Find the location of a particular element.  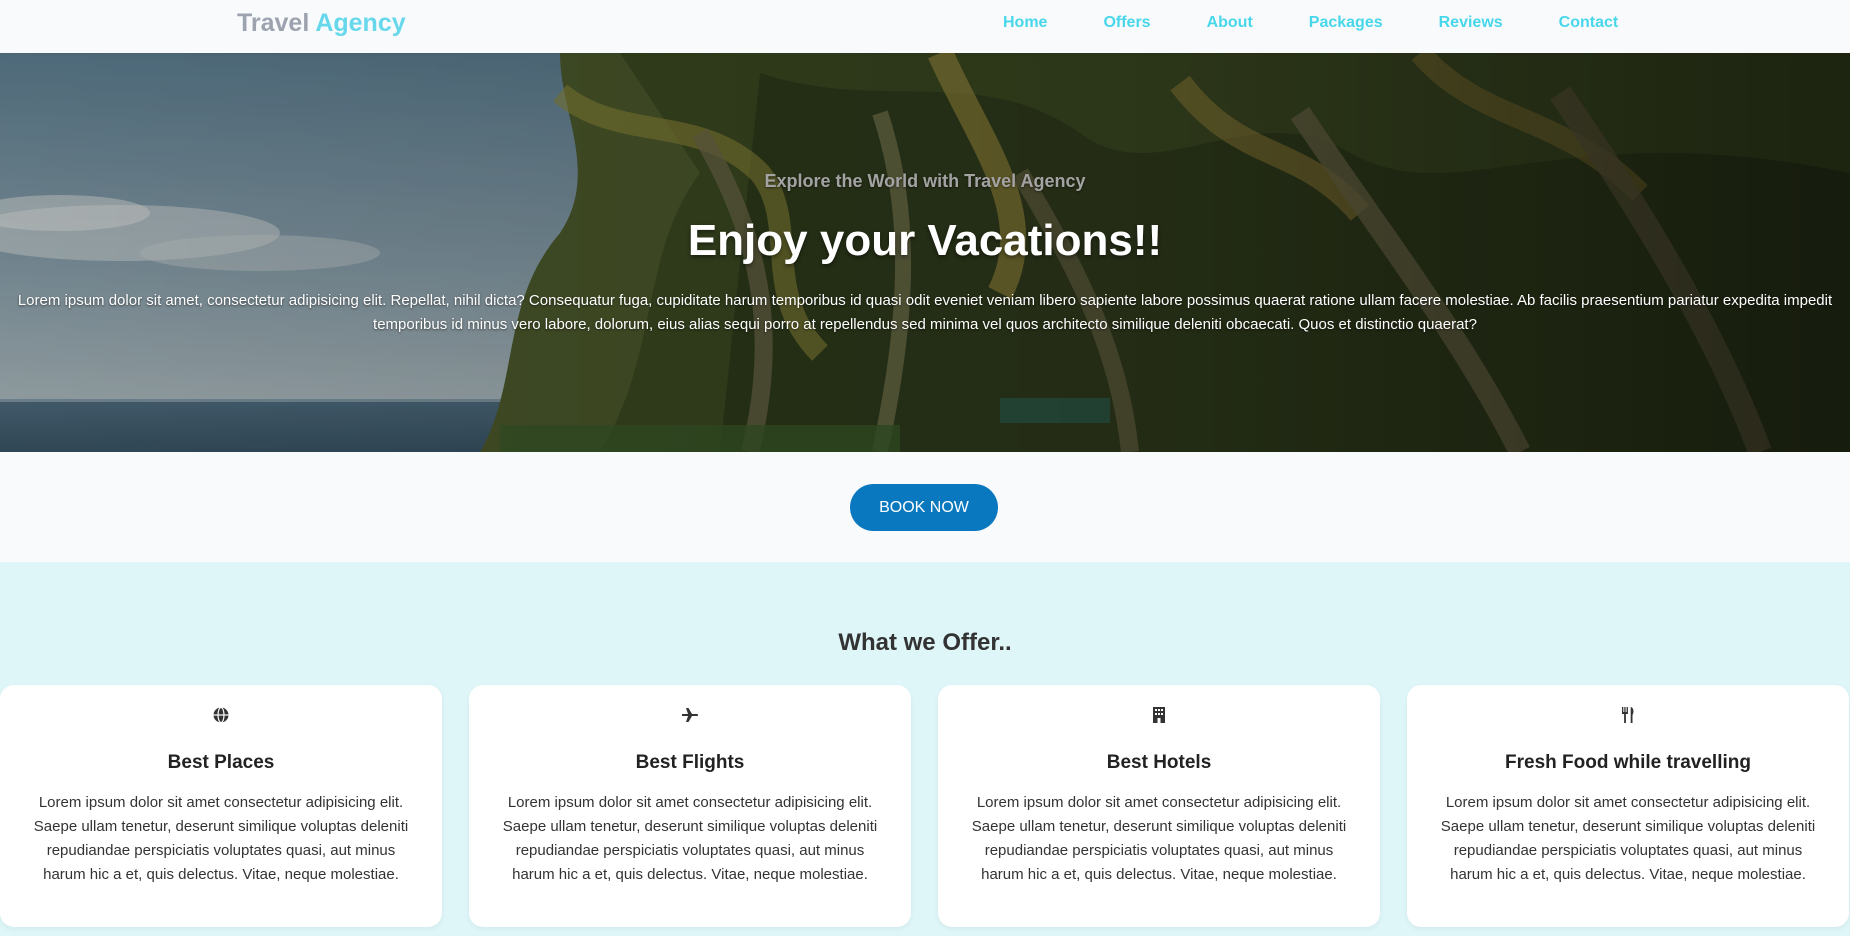

brand-part-2: Agency is located at coordinates (360, 23).